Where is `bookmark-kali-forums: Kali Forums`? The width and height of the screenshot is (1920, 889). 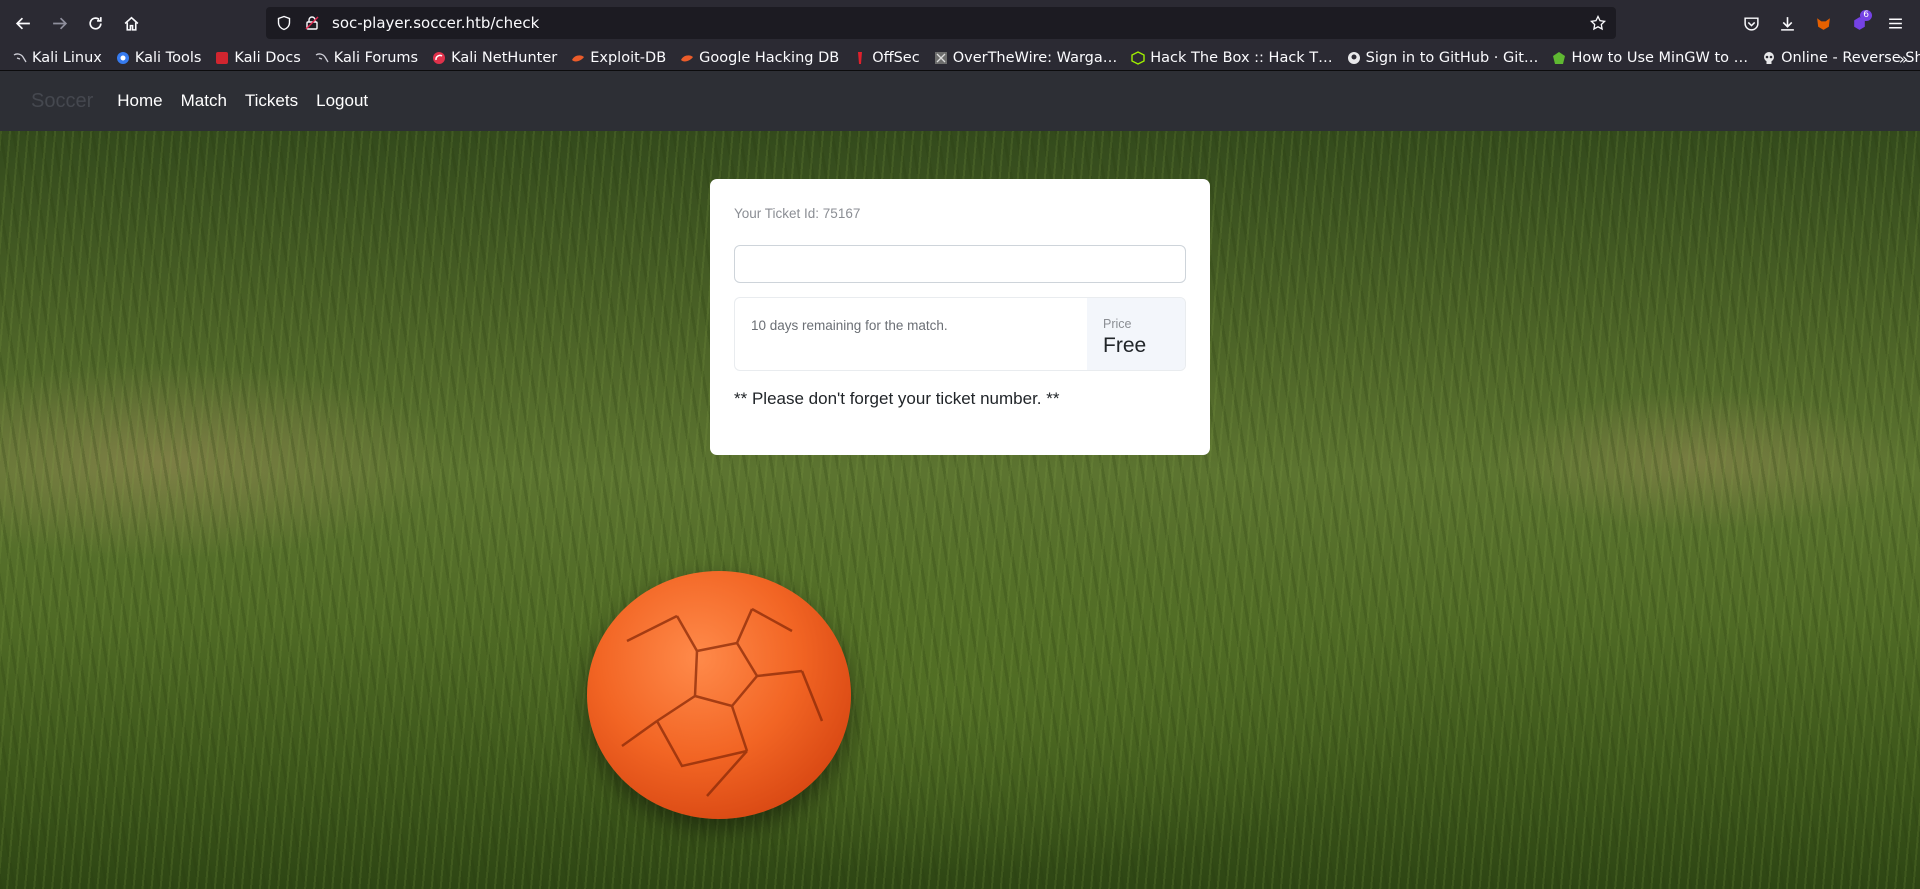
bookmark-kali-forums: Kali Forums is located at coordinates (366, 58).